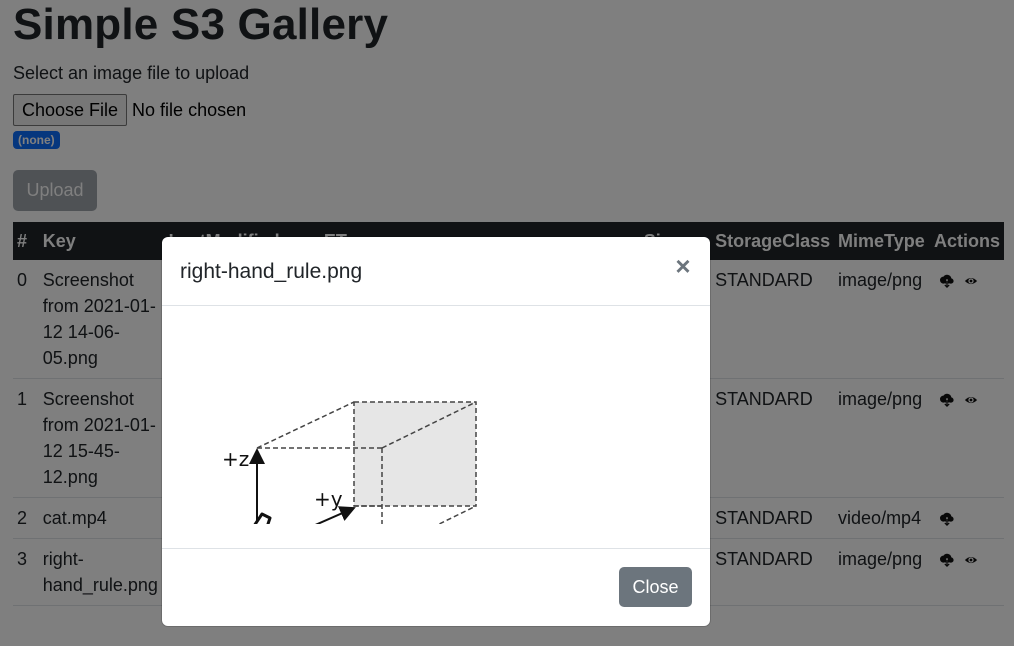 This screenshot has width=1014, height=646. What do you see at coordinates (655, 587) in the screenshot?
I see `close-button: Close` at bounding box center [655, 587].